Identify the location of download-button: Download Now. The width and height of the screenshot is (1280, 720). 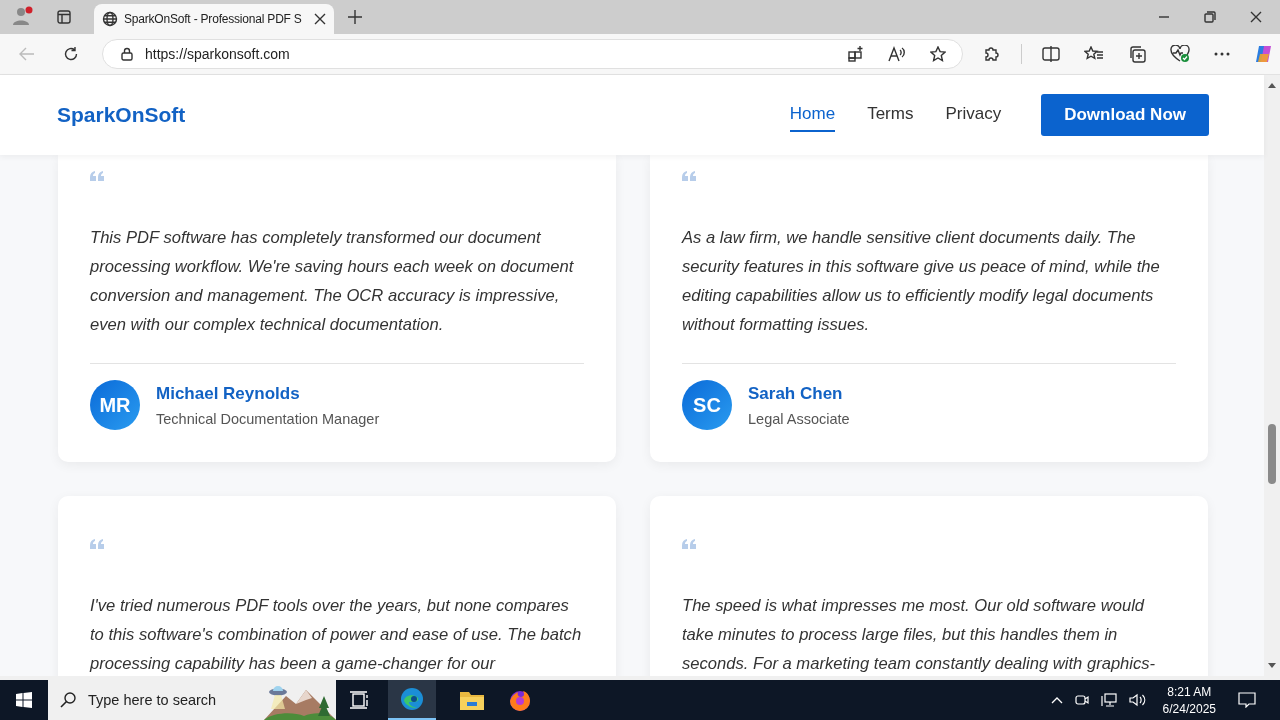
(1125, 115).